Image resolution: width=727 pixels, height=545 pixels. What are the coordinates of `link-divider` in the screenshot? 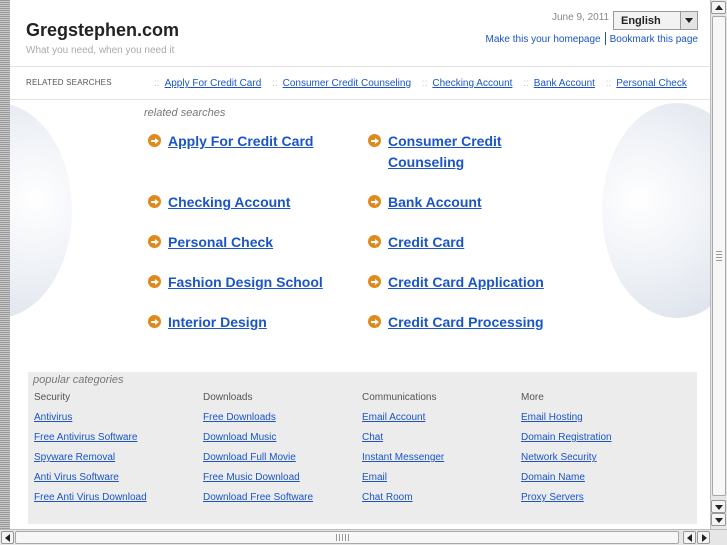 It's located at (605, 38).